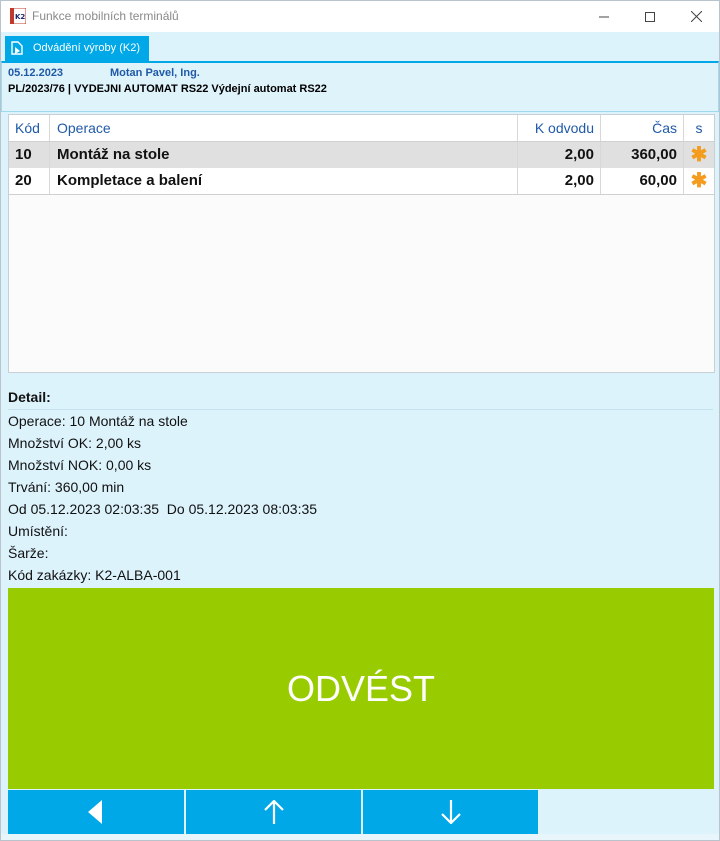 This screenshot has height=841, width=720. Describe the element at coordinates (360, 16) in the screenshot. I see `title-bar: K2 Funkce mobilních terminálů` at that location.